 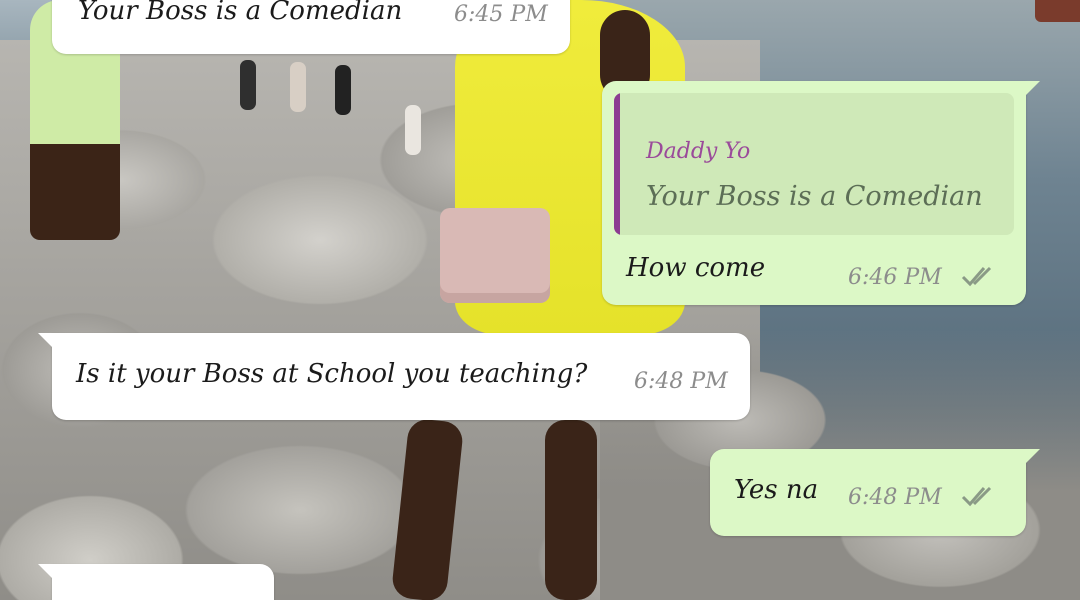 I want to click on message-text: How come, so click(x=696, y=268).